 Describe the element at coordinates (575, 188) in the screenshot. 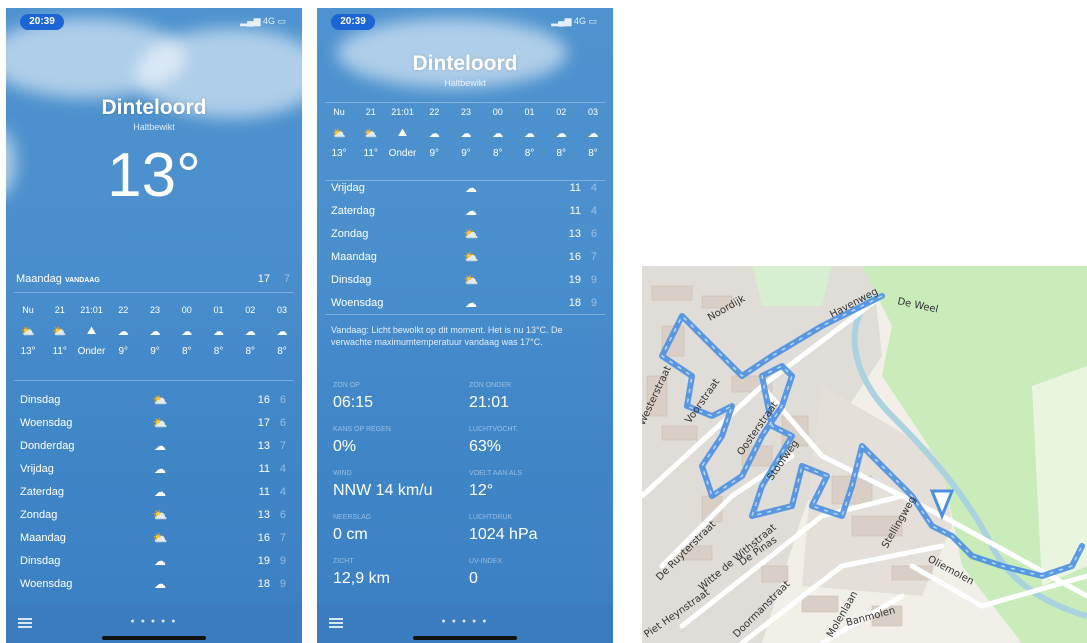

I see `day-high: 11` at that location.